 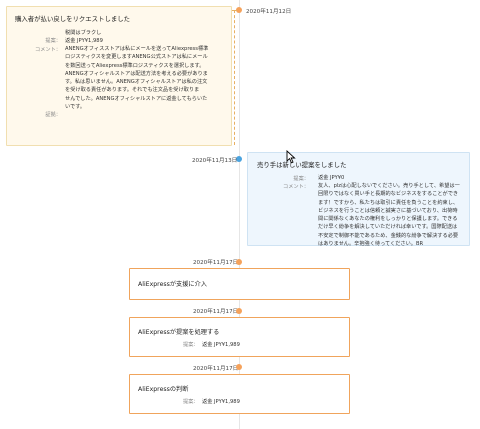 What do you see at coordinates (239, 394) in the screenshot?
I see `aliexpress-decision-event: AliExpressの判断 提案： 返金 JPY¥1,989` at bounding box center [239, 394].